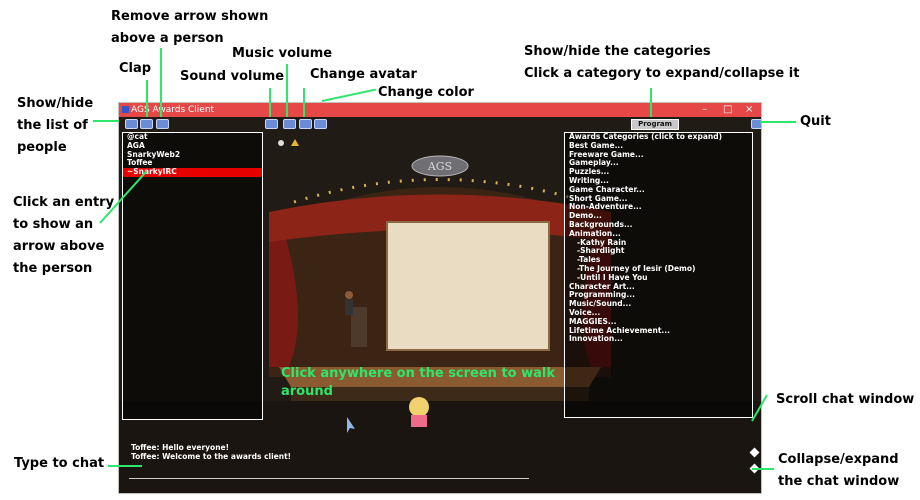 The width and height of the screenshot is (920, 500). I want to click on arrow-sound, so click(270, 102).